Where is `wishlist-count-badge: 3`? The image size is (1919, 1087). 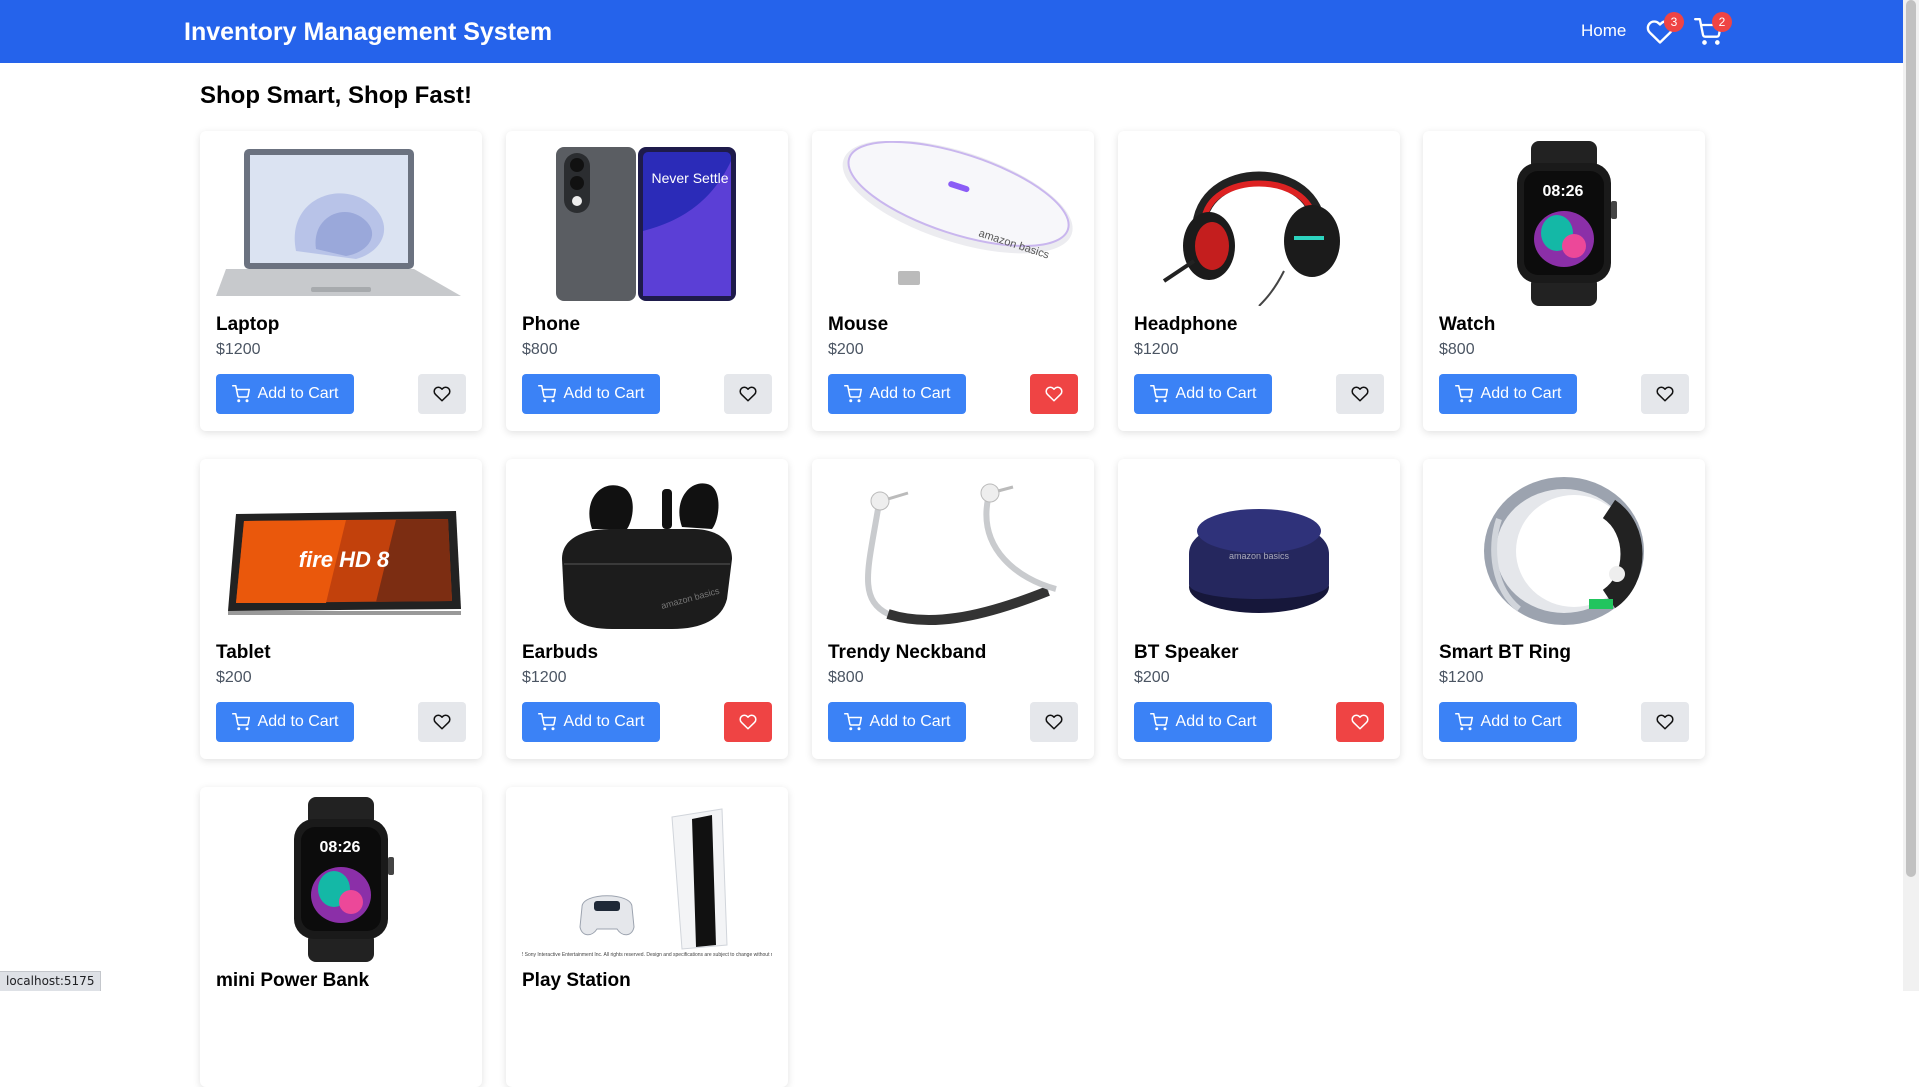
wishlist-count-badge: 3 is located at coordinates (1674, 22).